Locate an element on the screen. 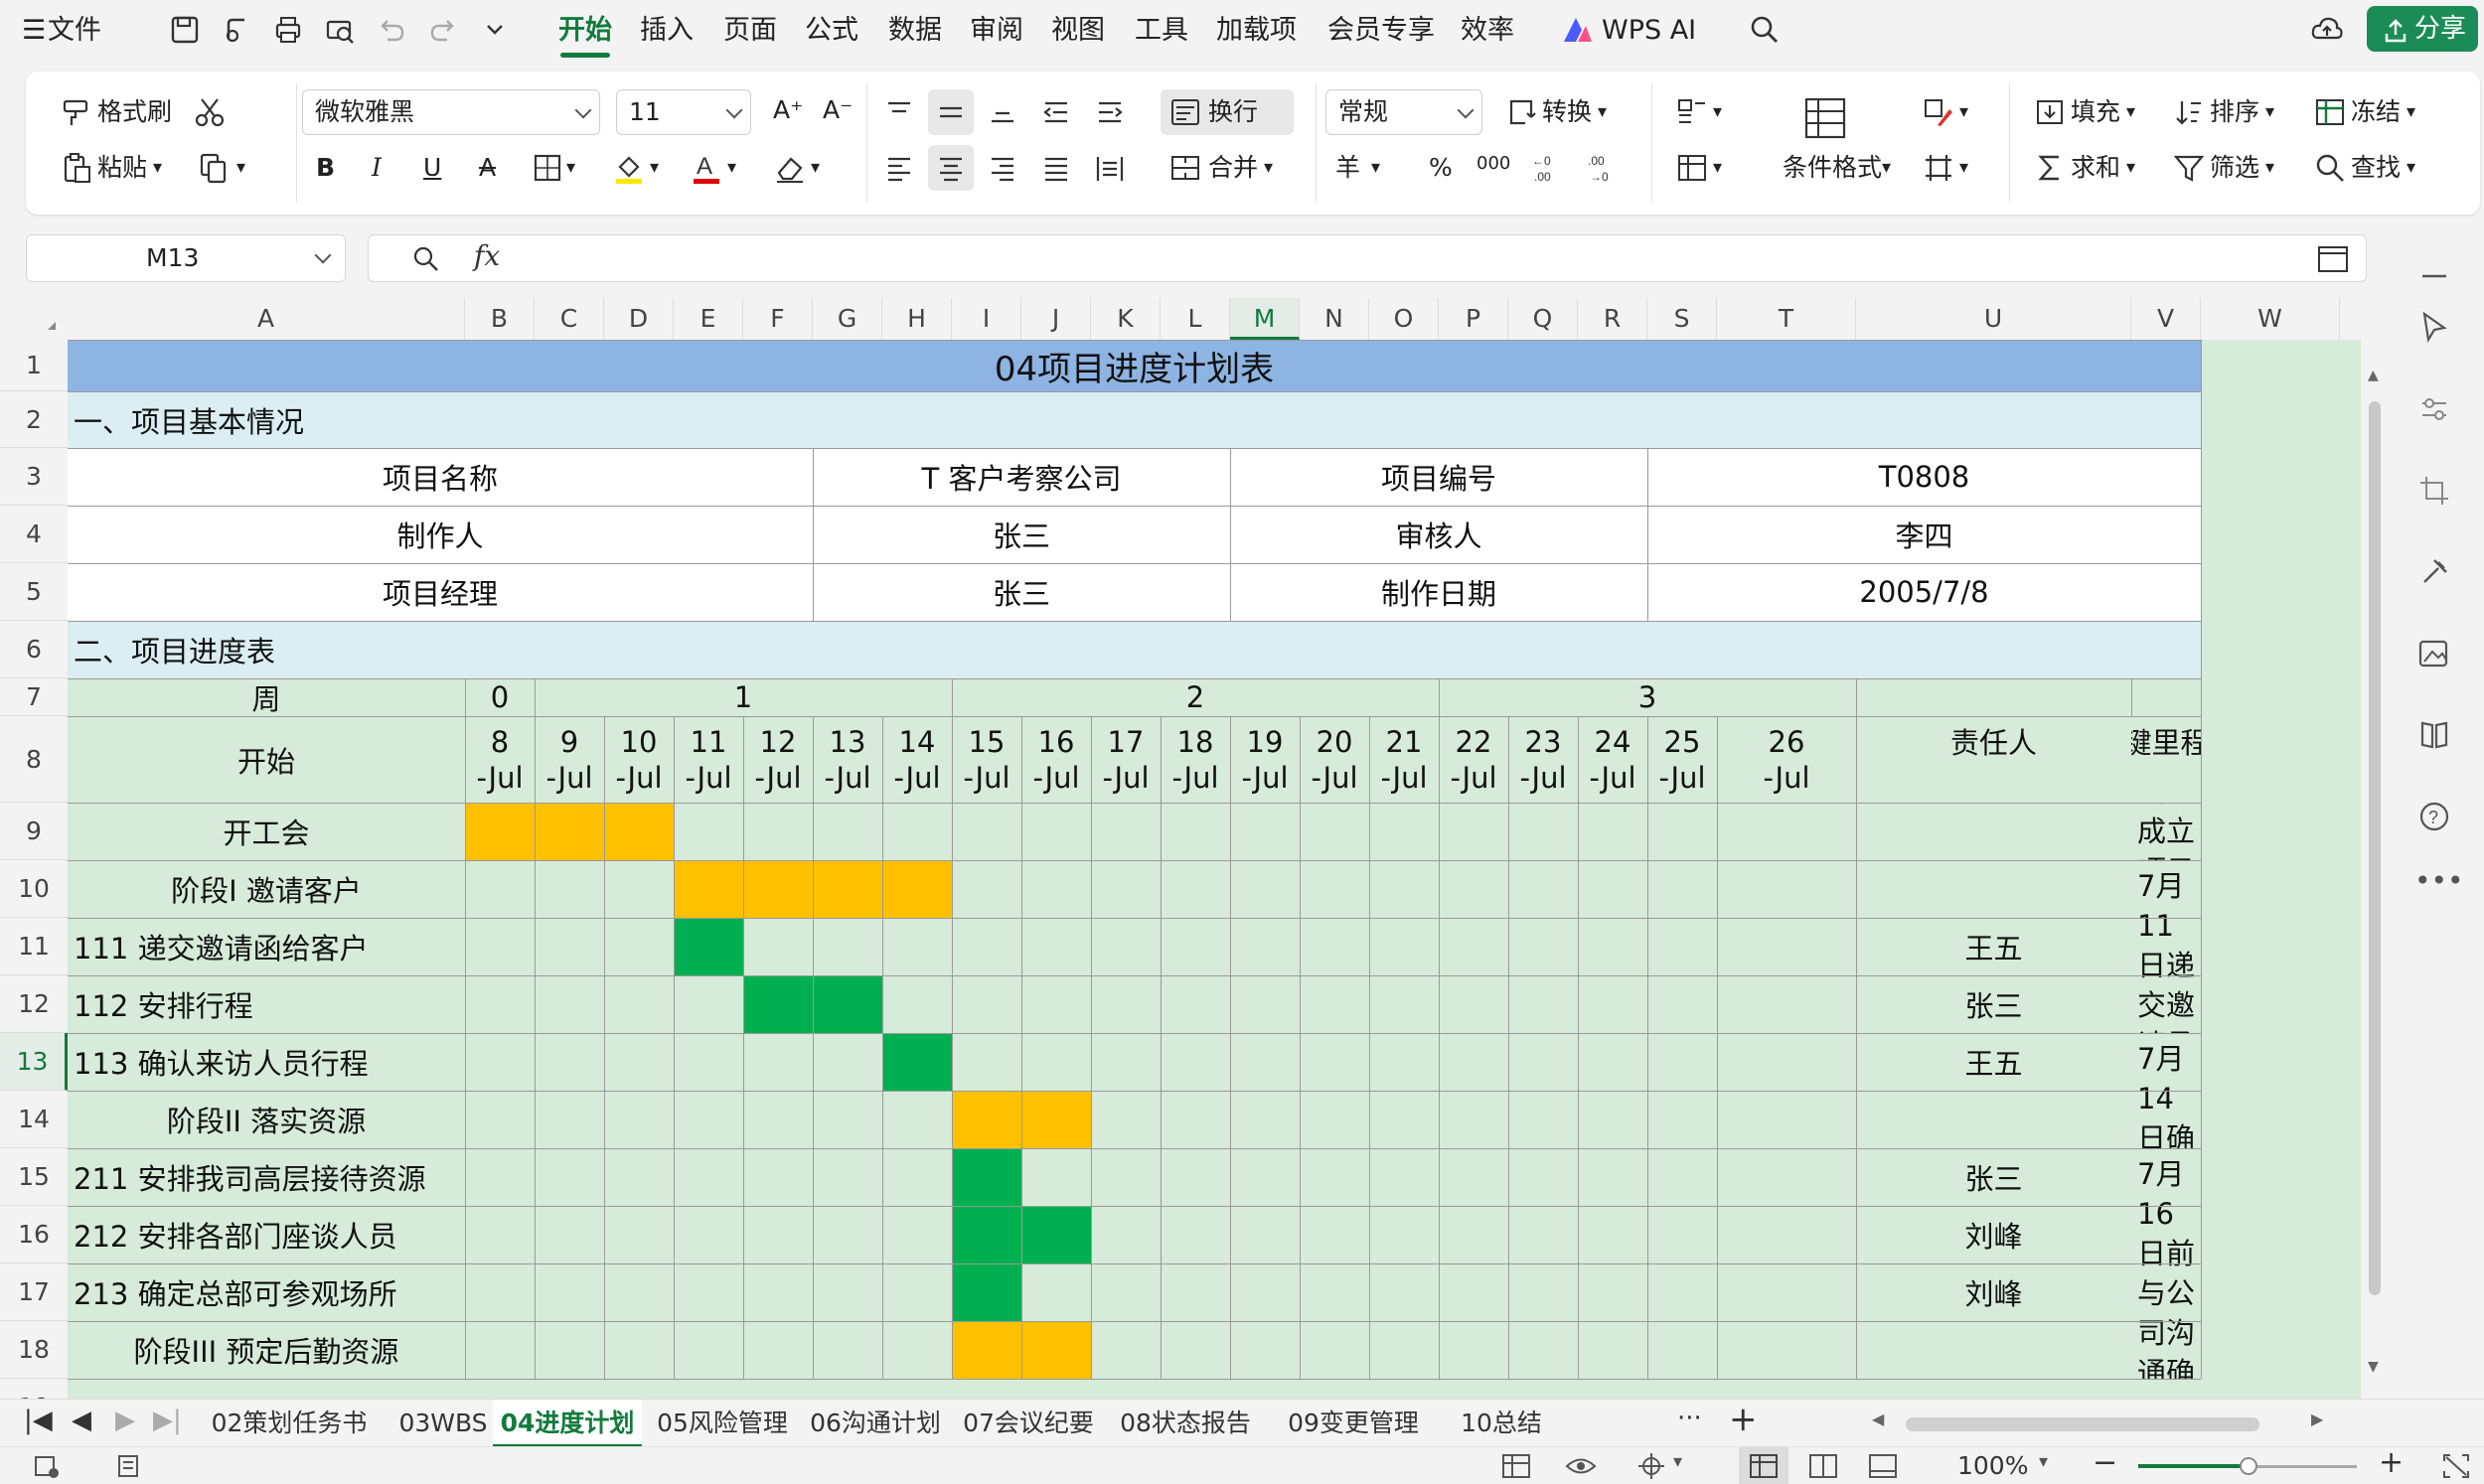  date-header: 20 -Jul is located at coordinates (1334, 759).